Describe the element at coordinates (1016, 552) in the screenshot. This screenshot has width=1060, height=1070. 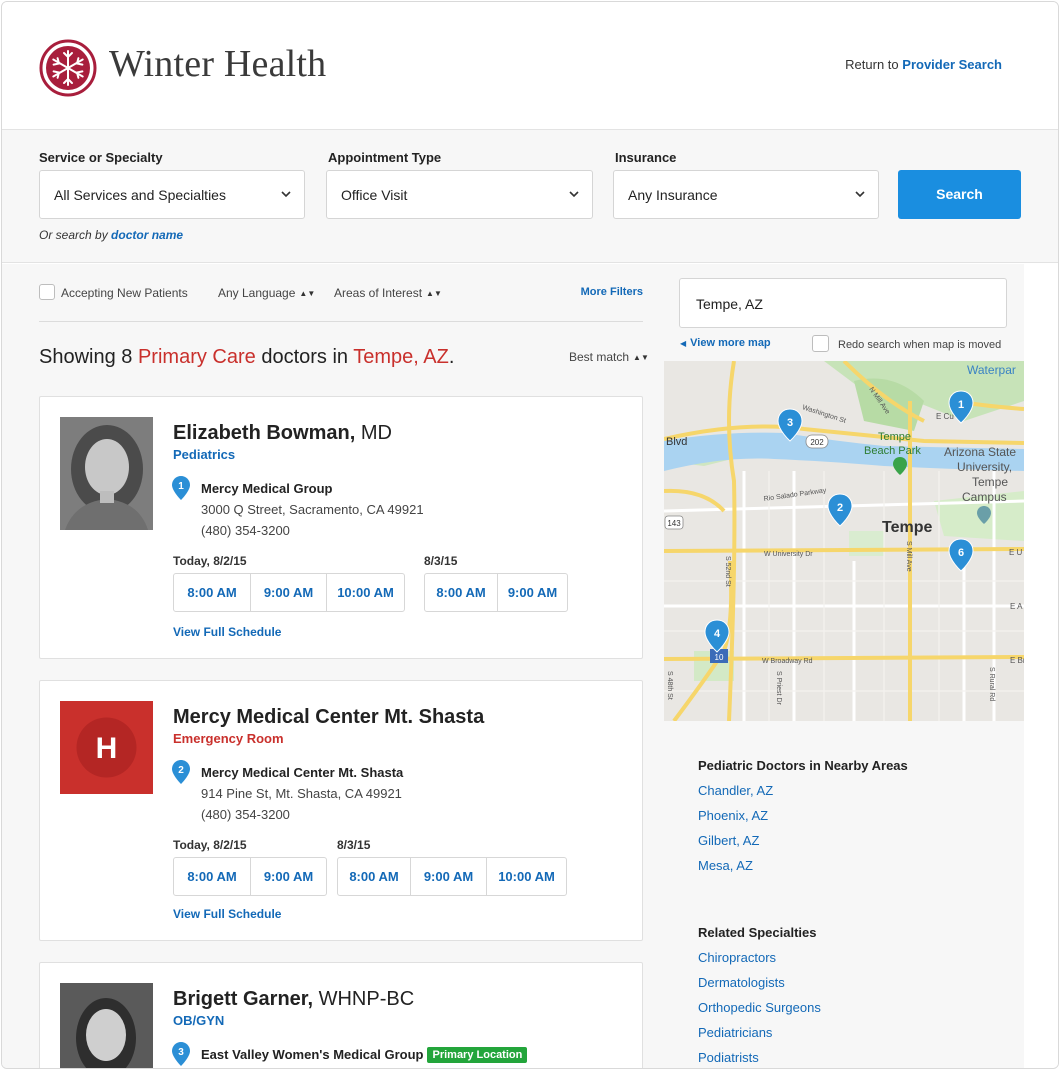
I see `svg-text: E U` at that location.